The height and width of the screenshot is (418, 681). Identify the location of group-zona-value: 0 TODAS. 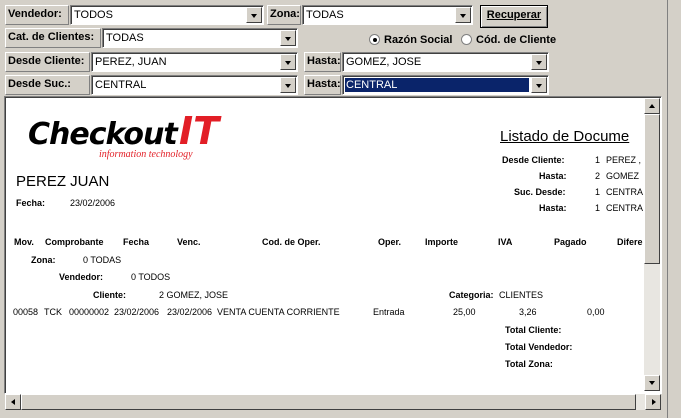
(102, 260).